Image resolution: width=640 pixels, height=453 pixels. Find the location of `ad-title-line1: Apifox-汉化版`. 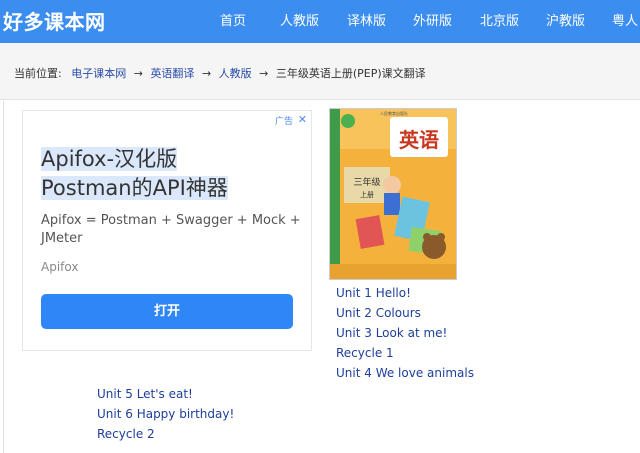

ad-title-line1: Apifox-汉化版 is located at coordinates (109, 159).